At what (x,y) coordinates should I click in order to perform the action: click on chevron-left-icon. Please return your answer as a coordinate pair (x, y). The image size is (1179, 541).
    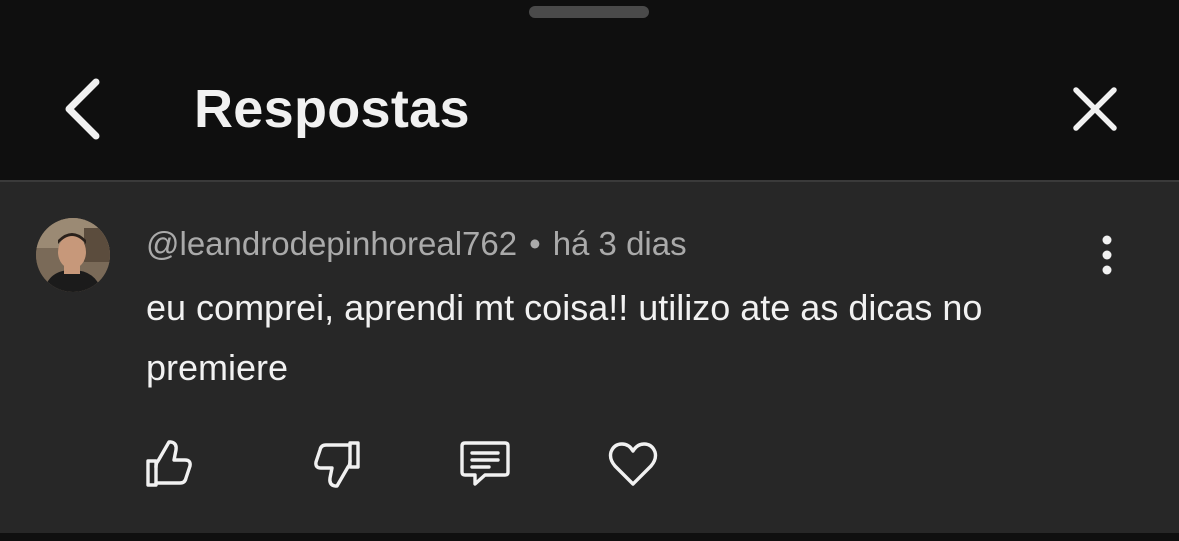
    Looking at the image, I should click on (82, 109).